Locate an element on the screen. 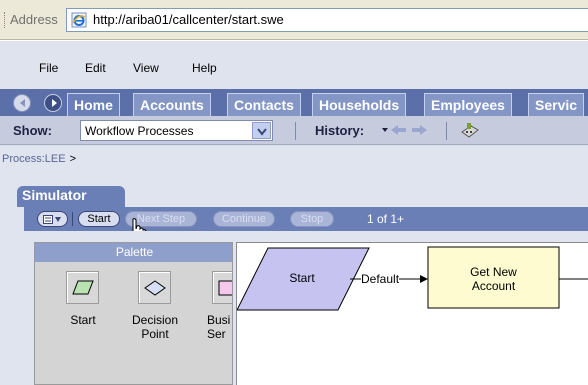  menu-file: File is located at coordinates (48, 68).